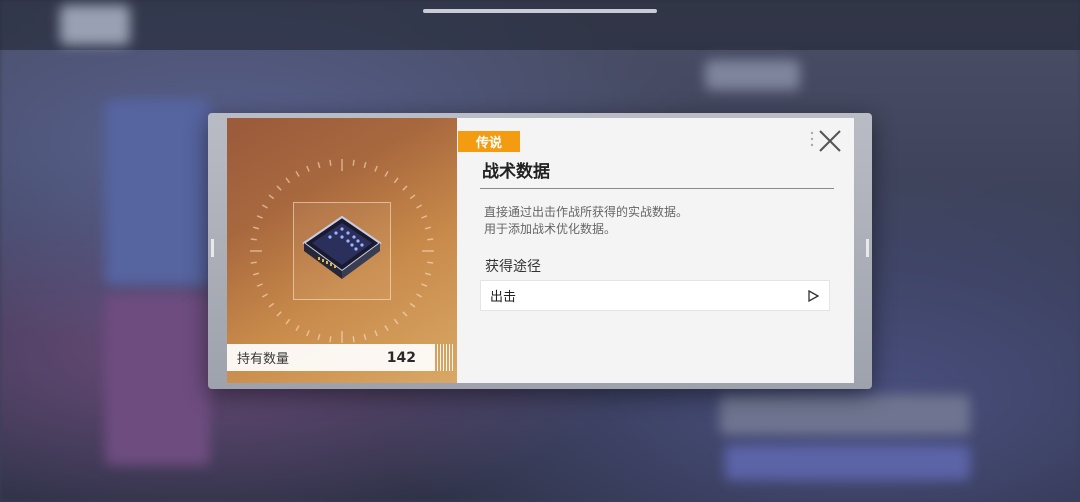 This screenshot has height=502, width=1080. Describe the element at coordinates (813, 295) in the screenshot. I see `play-icon` at that location.